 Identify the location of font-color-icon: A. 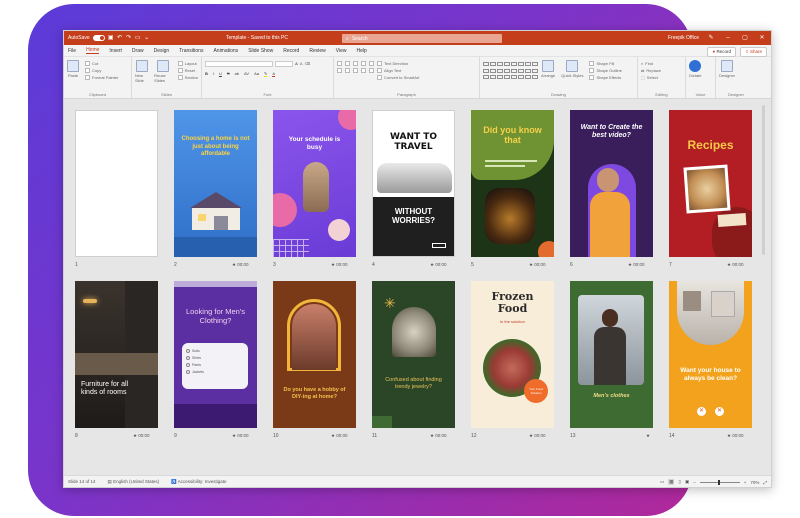
(274, 74).